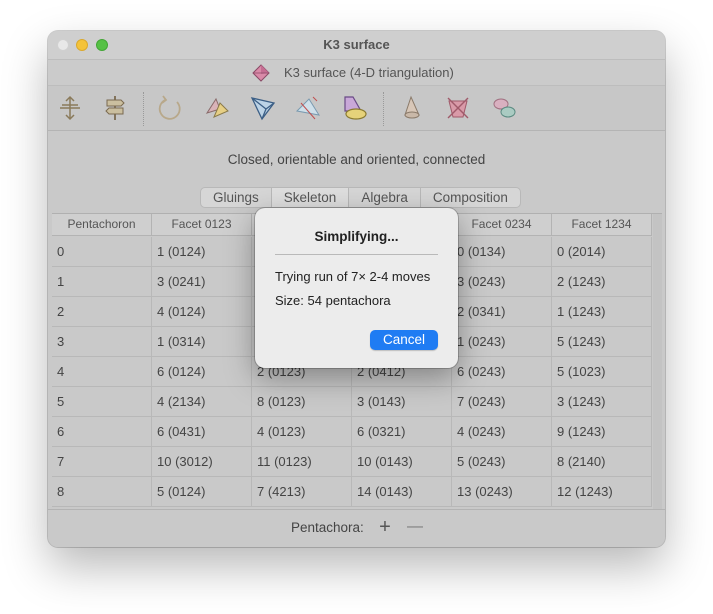  Describe the element at coordinates (602, 462) in the screenshot. I see `facet-gluing-cell: 8 (2140)` at that location.